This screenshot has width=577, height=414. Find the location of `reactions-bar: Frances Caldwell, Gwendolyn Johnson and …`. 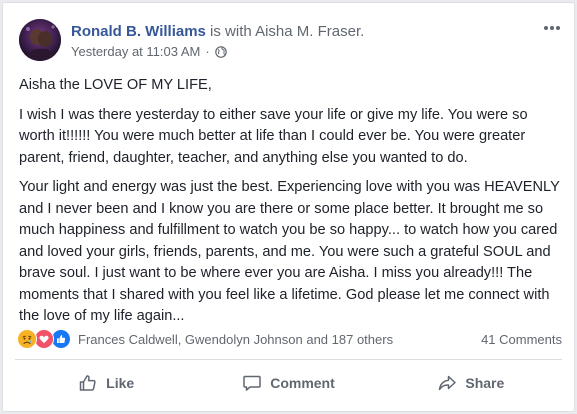

reactions-bar: Frances Caldwell, Gwendolyn Johnson and … is located at coordinates (289, 339).